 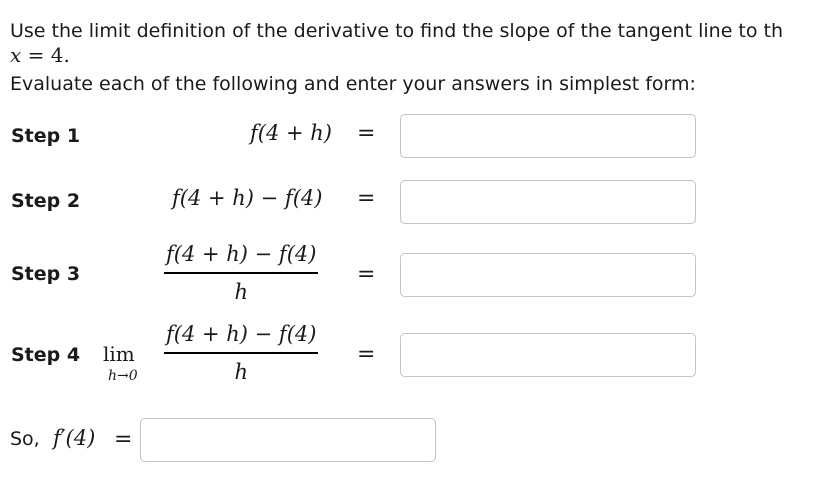 I want to click on step-3-equals: =, so click(x=366, y=274).